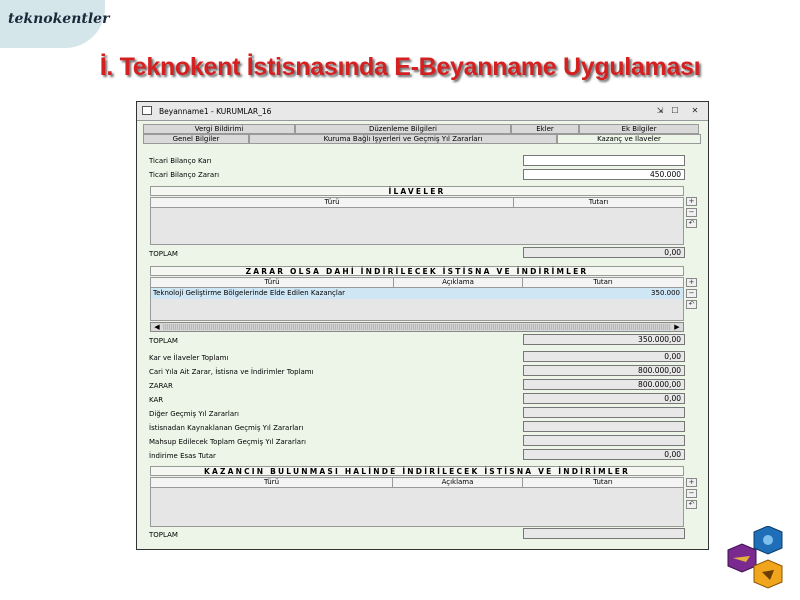 The image size is (800, 600). What do you see at coordinates (184, 175) in the screenshot?
I see `ticari-bilanco-zarari-label: Ticari Bilanço Zararı` at bounding box center [184, 175].